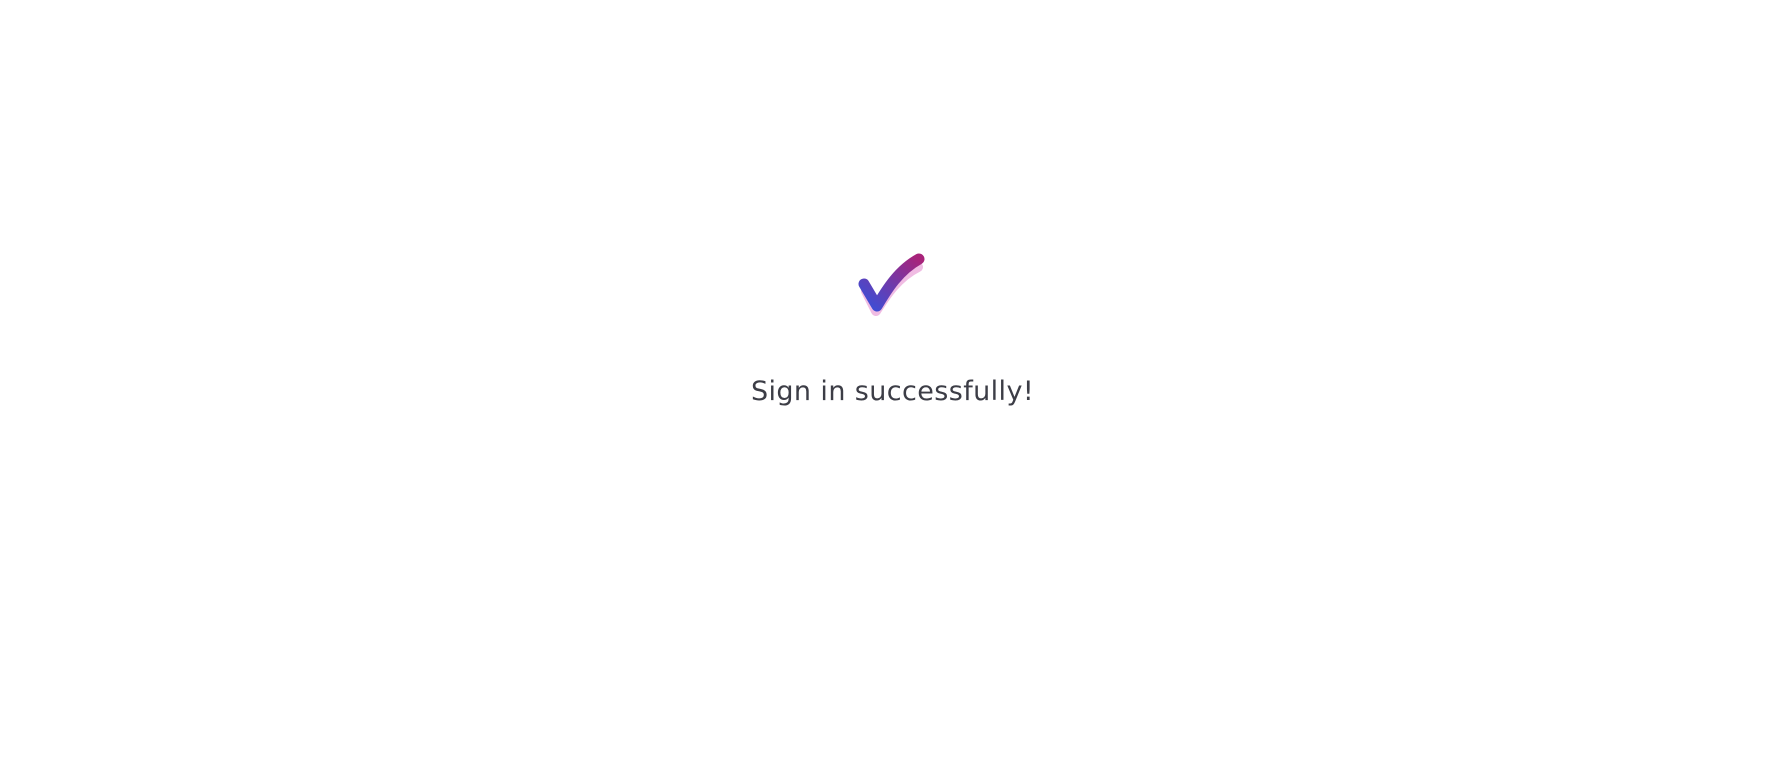 This screenshot has height=765, width=1785. I want to click on check-icon, so click(892, 288).